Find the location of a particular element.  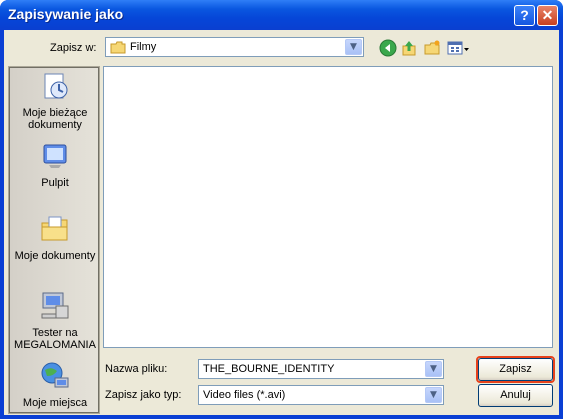

my-documents-icon is located at coordinates (54, 228).